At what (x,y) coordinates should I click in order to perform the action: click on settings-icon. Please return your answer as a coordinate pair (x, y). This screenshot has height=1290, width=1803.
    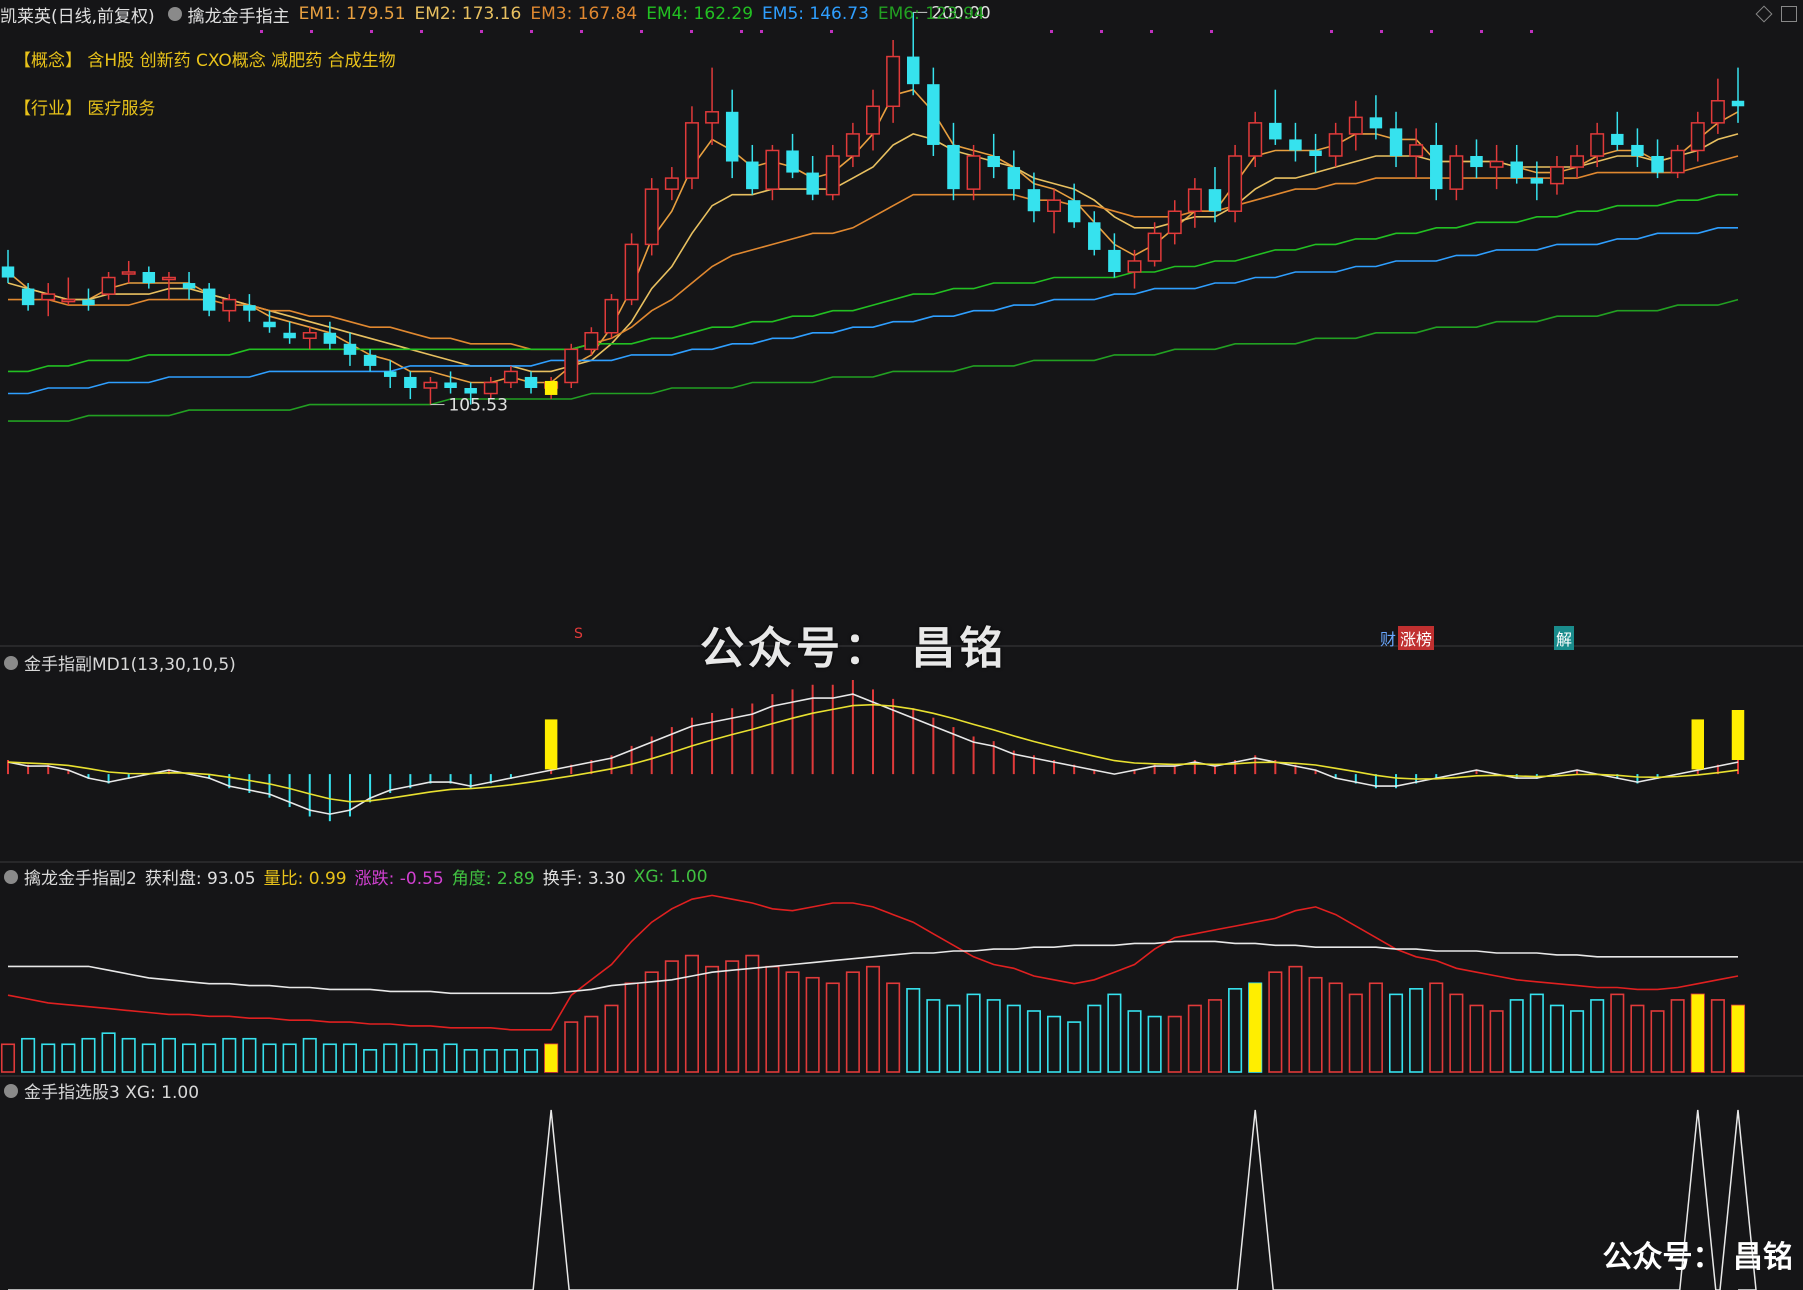
    Looking at the image, I should click on (174, 14).